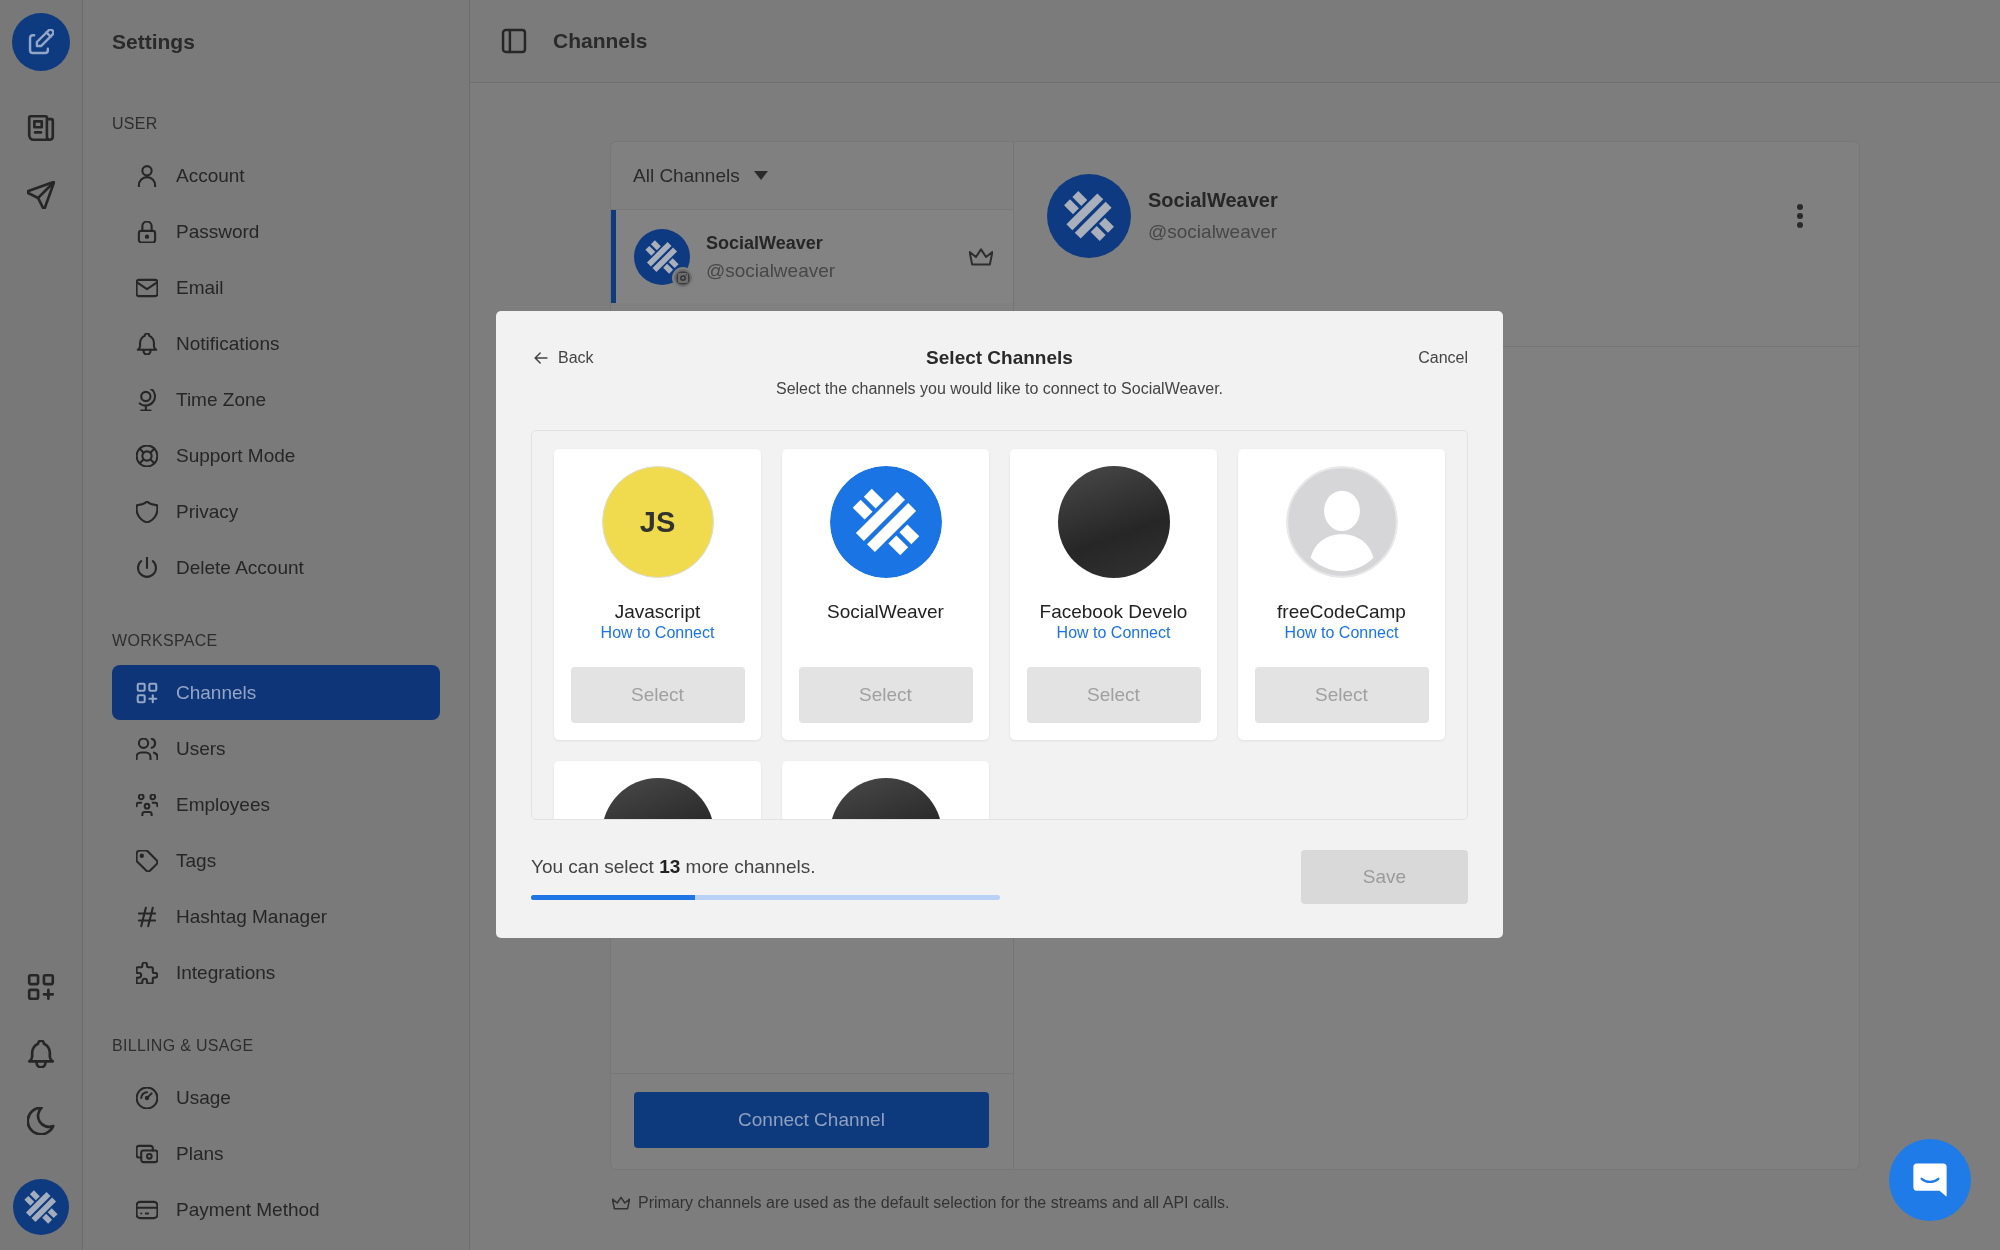 This screenshot has height=1250, width=2000. I want to click on user-icon, so click(147, 175).